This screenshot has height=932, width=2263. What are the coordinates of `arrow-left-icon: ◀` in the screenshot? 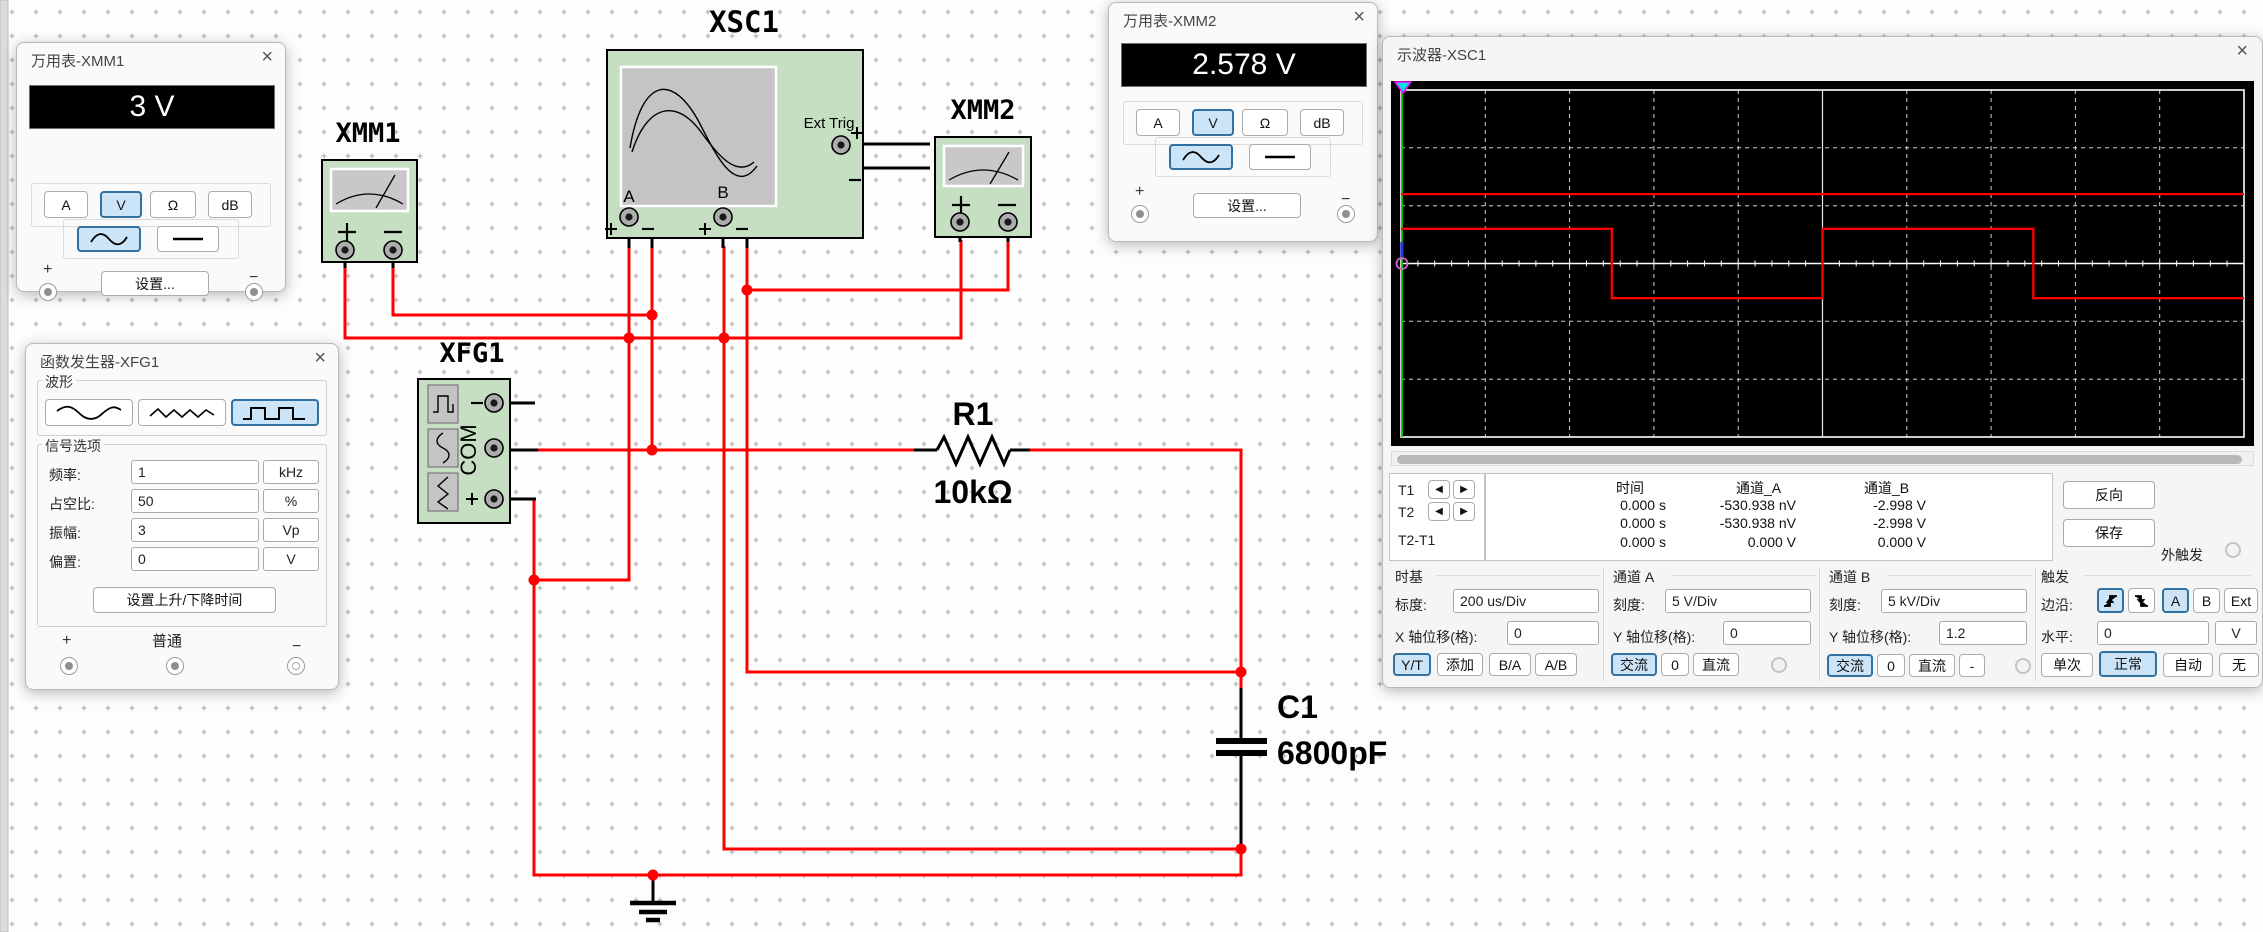 It's located at (1439, 489).